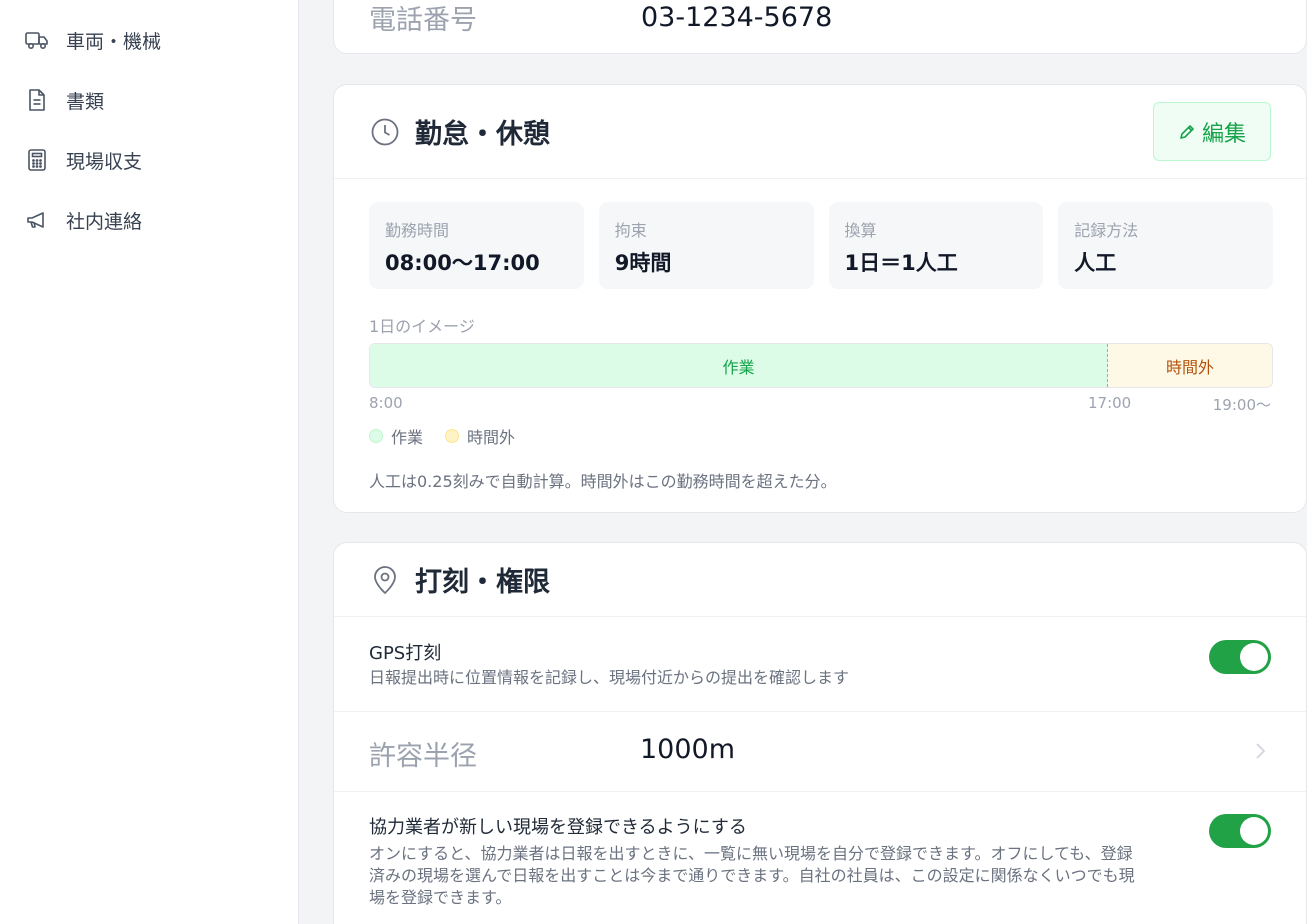 The width and height of the screenshot is (1307, 924). Describe the element at coordinates (476, 245) in the screenshot. I see `stat-work-hours: 勤務時間 08:00〜17:00` at that location.